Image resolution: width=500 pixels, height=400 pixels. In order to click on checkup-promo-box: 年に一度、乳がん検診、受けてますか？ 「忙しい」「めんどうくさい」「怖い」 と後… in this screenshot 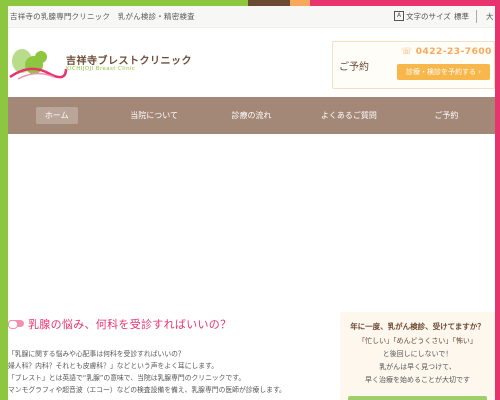, I will do `click(417, 356)`.